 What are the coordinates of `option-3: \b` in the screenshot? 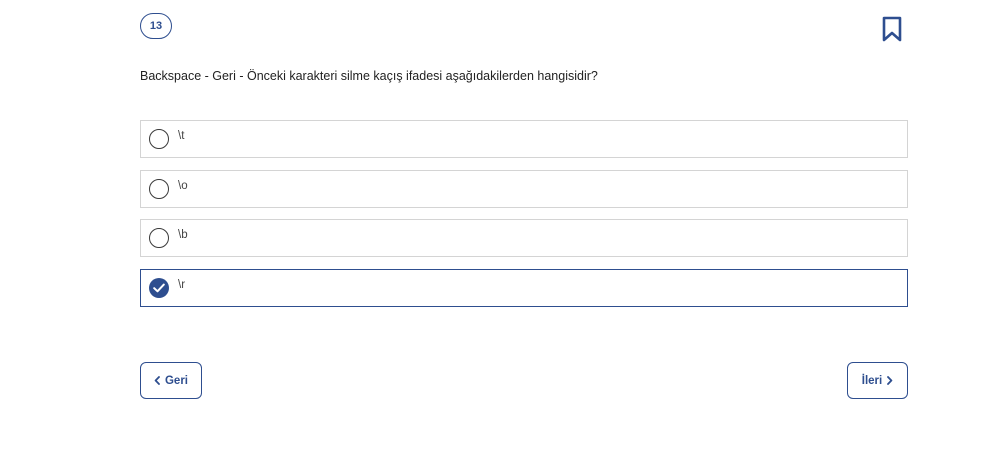 It's located at (524, 238).